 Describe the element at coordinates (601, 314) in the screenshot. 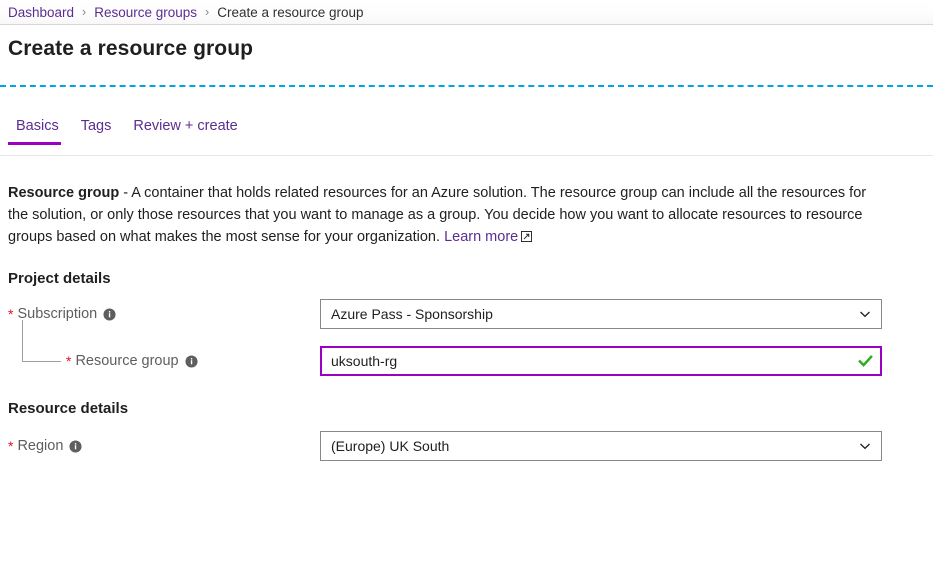

I see `subscription-dropdown: Azure Pass - Sponsorship` at that location.